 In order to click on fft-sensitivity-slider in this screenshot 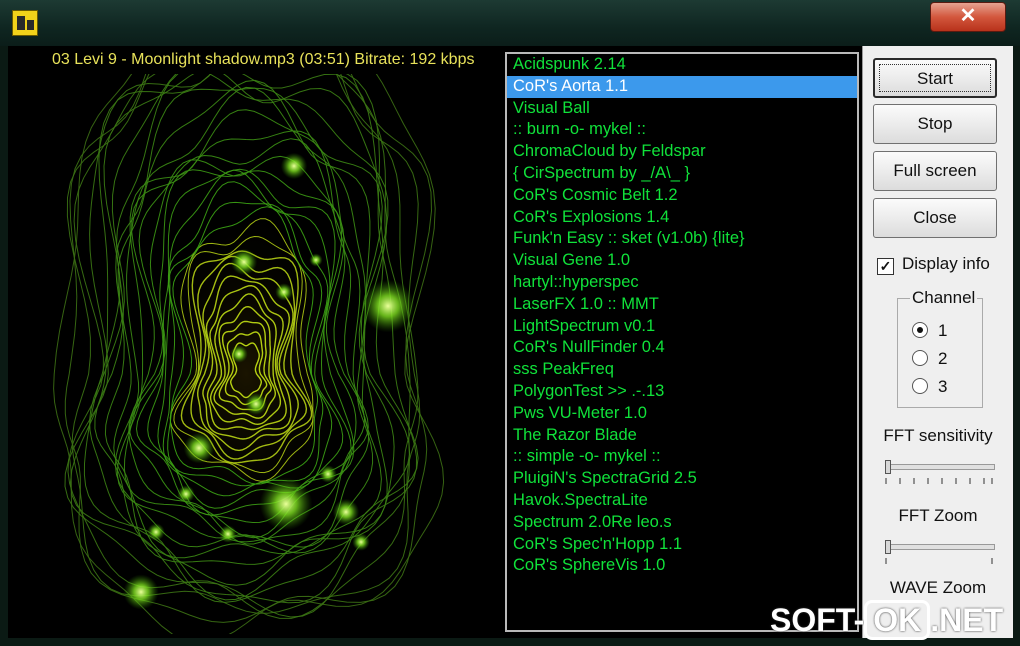, I will do `click(940, 473)`.